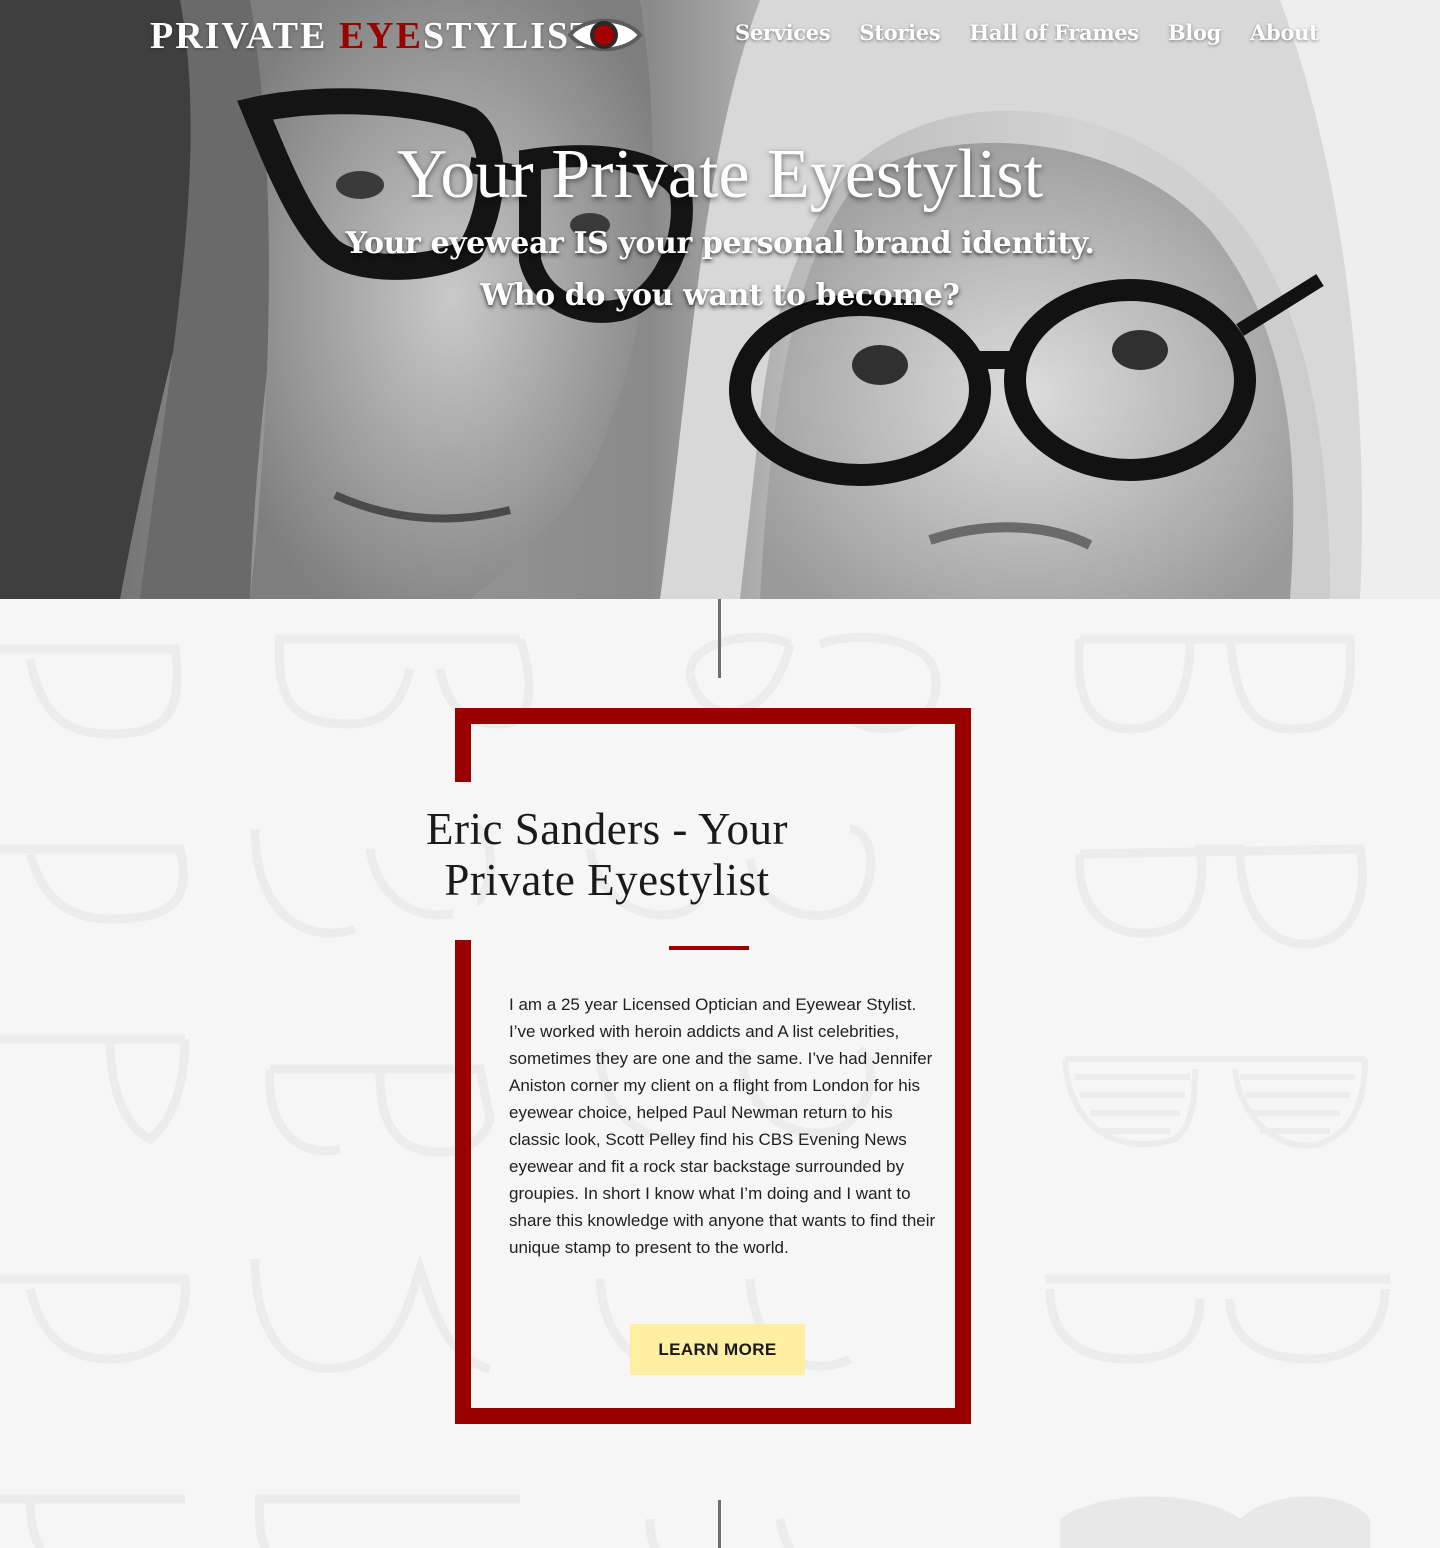 The image size is (1440, 1548). What do you see at coordinates (899, 32) in the screenshot?
I see `nav-link-stories: Stories` at bounding box center [899, 32].